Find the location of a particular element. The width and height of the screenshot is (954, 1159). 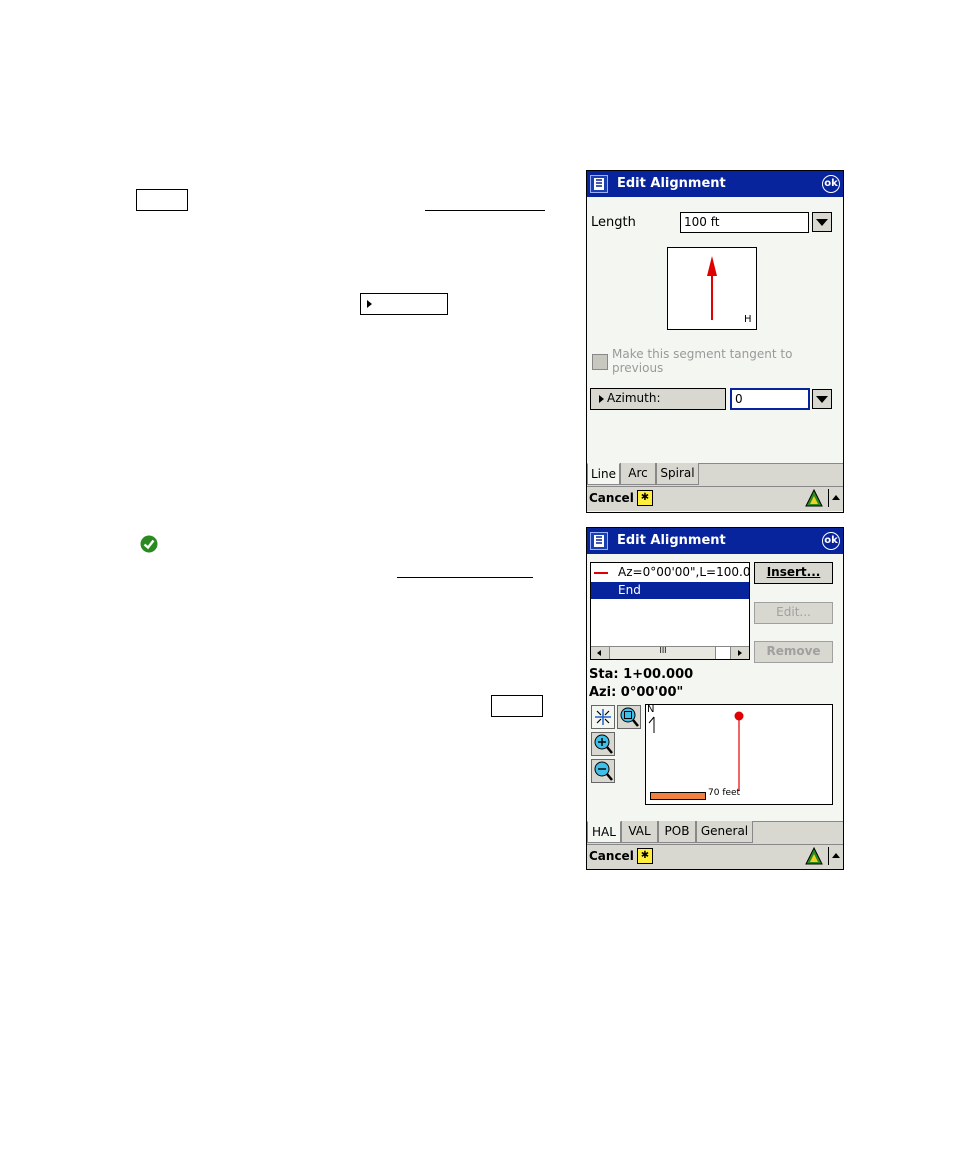

map-view: N 70 feet is located at coordinates (739, 754).